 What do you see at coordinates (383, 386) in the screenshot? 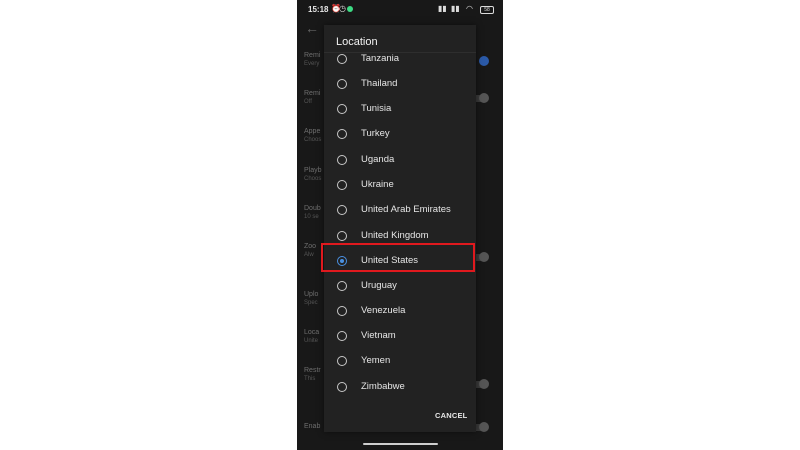
I see `option-label: Zimbabwe` at bounding box center [383, 386].